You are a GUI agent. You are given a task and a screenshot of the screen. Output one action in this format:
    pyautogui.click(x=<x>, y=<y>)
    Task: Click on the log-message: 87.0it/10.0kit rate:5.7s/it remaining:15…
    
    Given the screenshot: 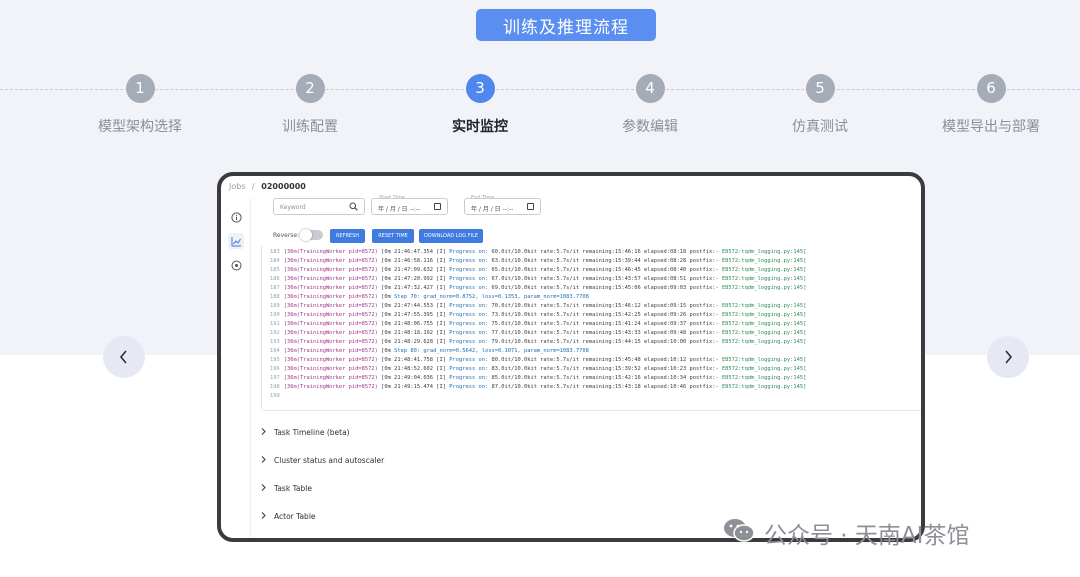 What is the action you would take?
    pyautogui.click(x=605, y=387)
    